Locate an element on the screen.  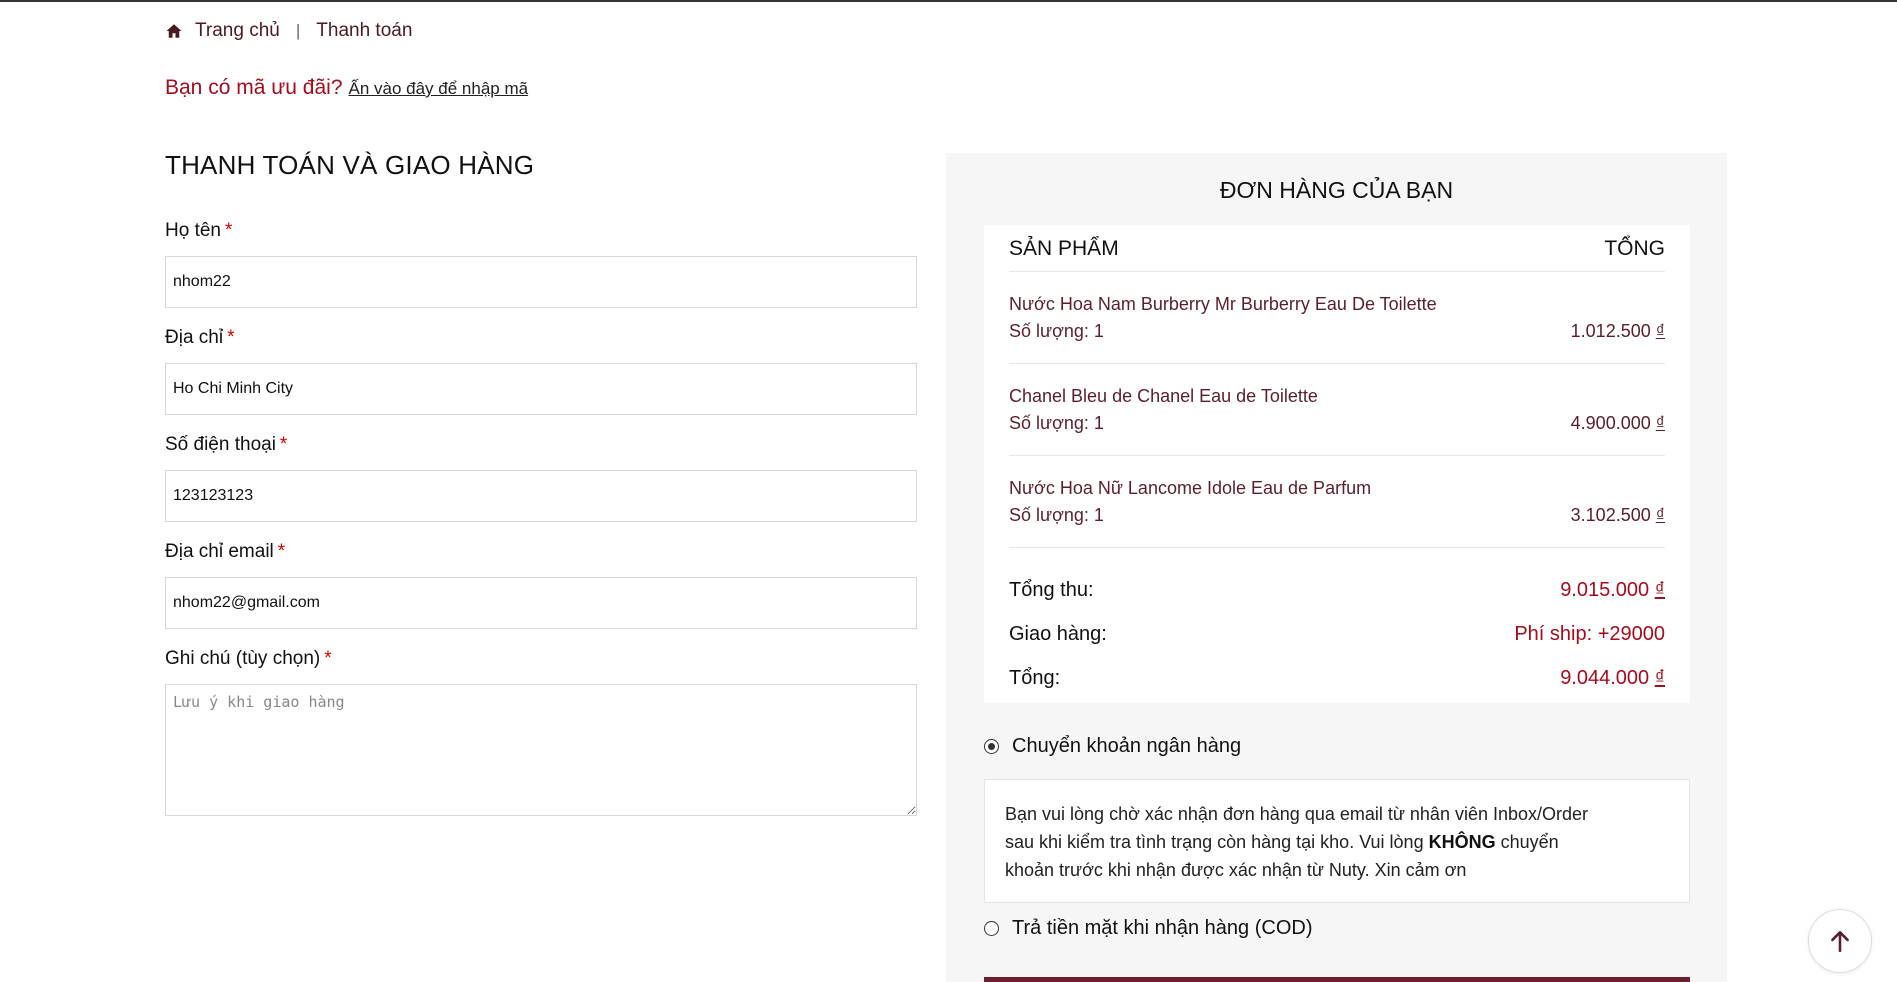
order-title: ĐƠN HÀNG CỦA BẠN is located at coordinates (1336, 190).